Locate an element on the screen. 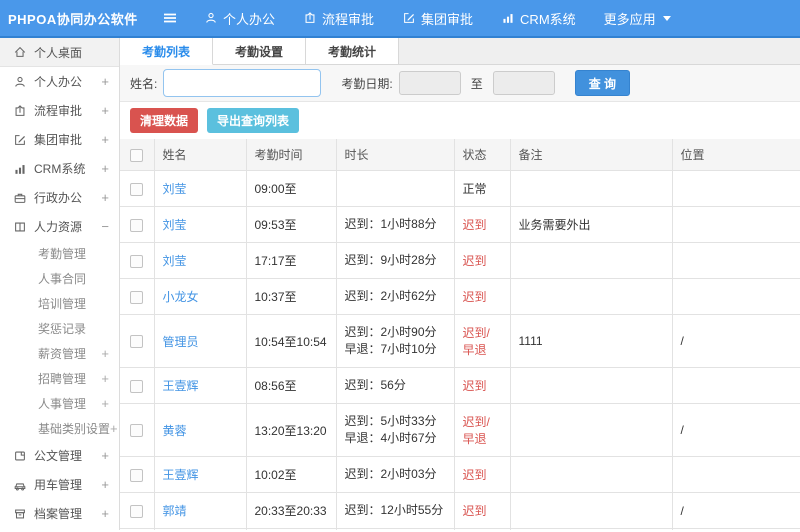 The image size is (800, 532). sidebar-item-crm-system: CRM系统 + is located at coordinates (59, 168).